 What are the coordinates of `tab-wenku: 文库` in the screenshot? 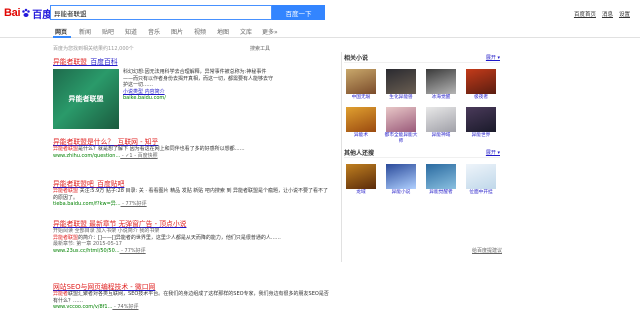 It's located at (246, 31).